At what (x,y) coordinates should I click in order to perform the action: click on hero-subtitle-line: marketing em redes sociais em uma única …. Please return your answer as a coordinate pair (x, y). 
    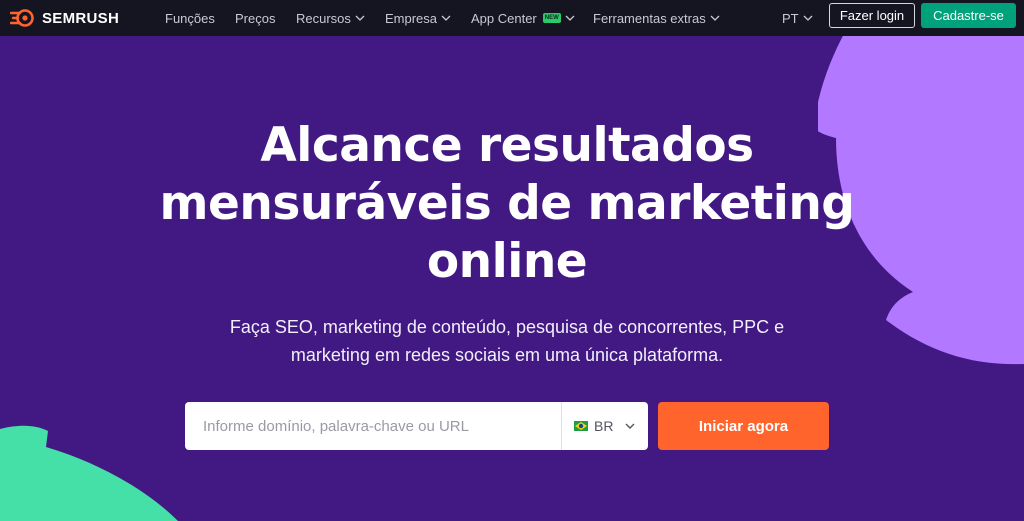
    Looking at the image, I should click on (507, 355).